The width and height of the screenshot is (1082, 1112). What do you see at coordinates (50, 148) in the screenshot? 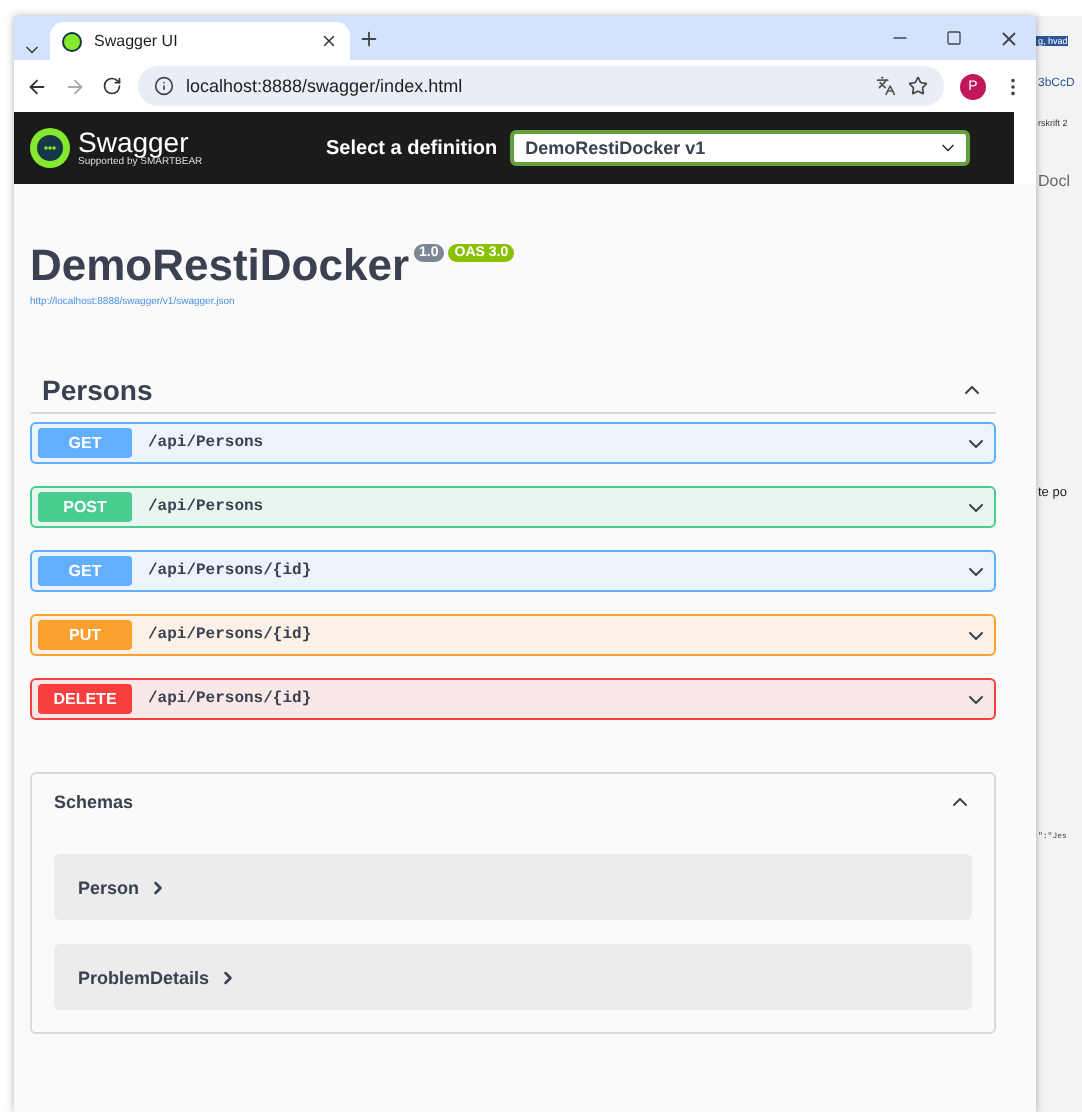
I see `logo-icon` at bounding box center [50, 148].